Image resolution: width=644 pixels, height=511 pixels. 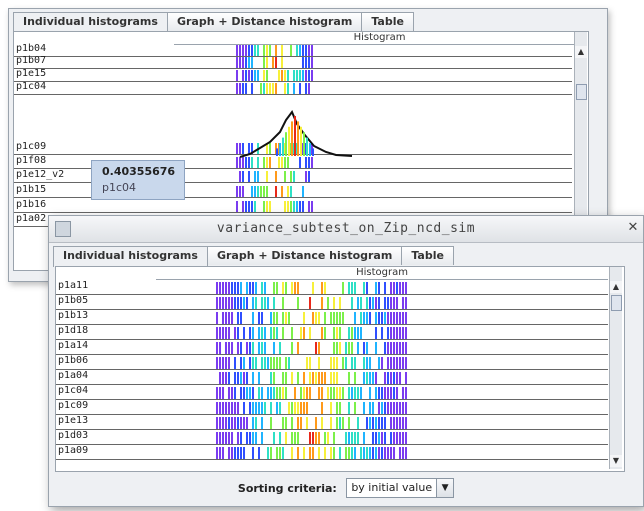 I want to click on back-scroll-thumb, so click(x=581, y=92).